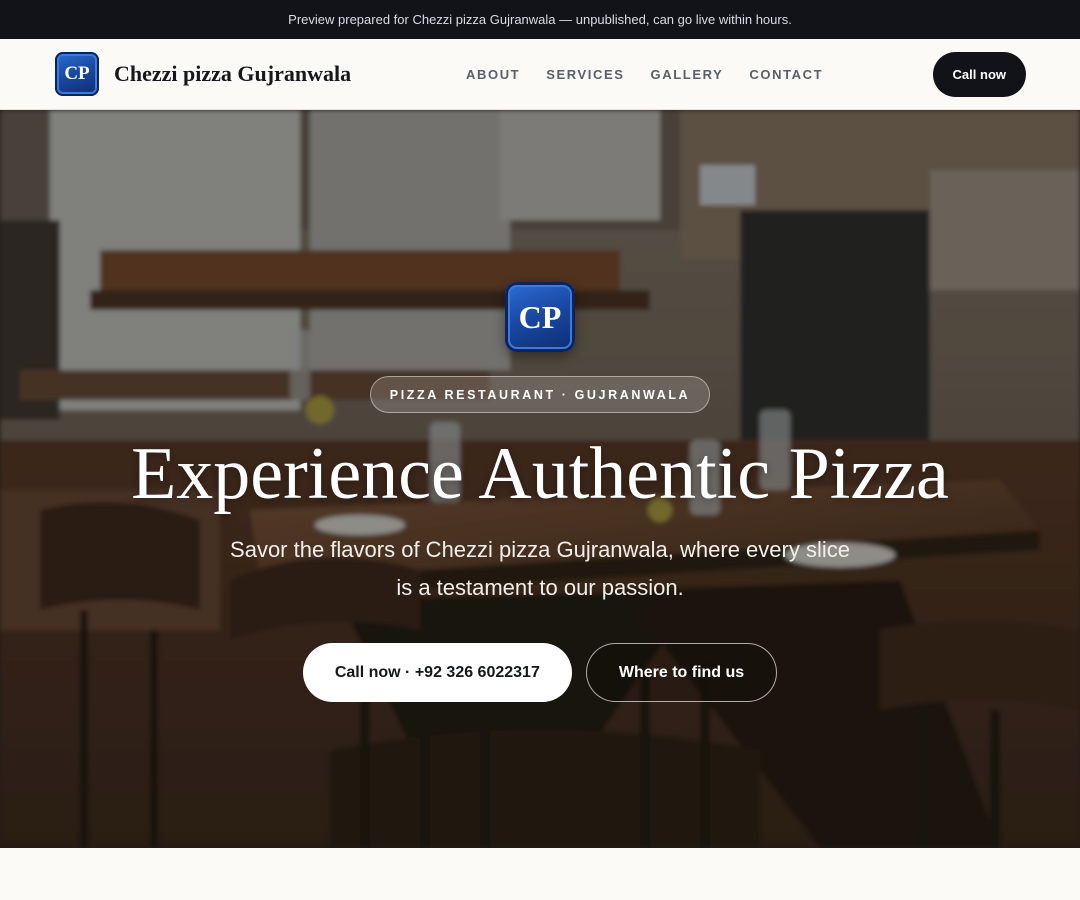  What do you see at coordinates (493, 74) in the screenshot?
I see `nav-link-about: ABOUT` at bounding box center [493, 74].